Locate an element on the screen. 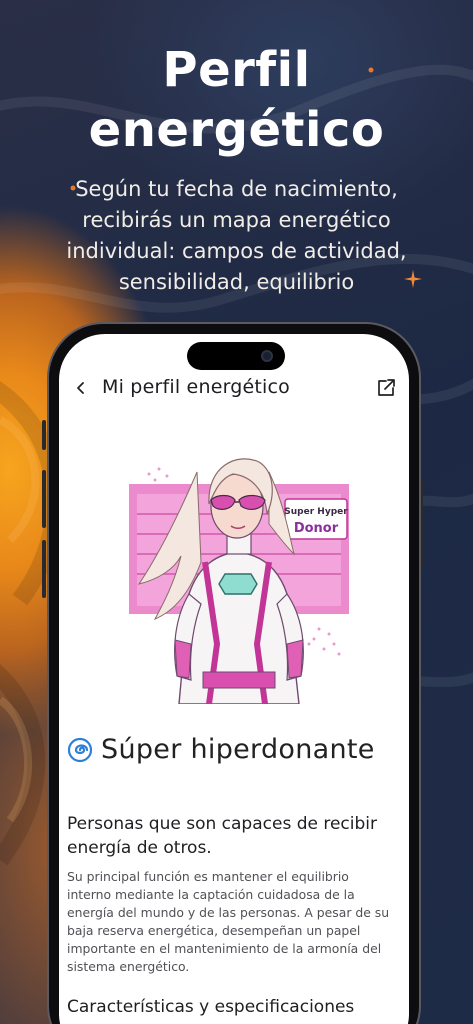  dynamic-island is located at coordinates (236, 356).